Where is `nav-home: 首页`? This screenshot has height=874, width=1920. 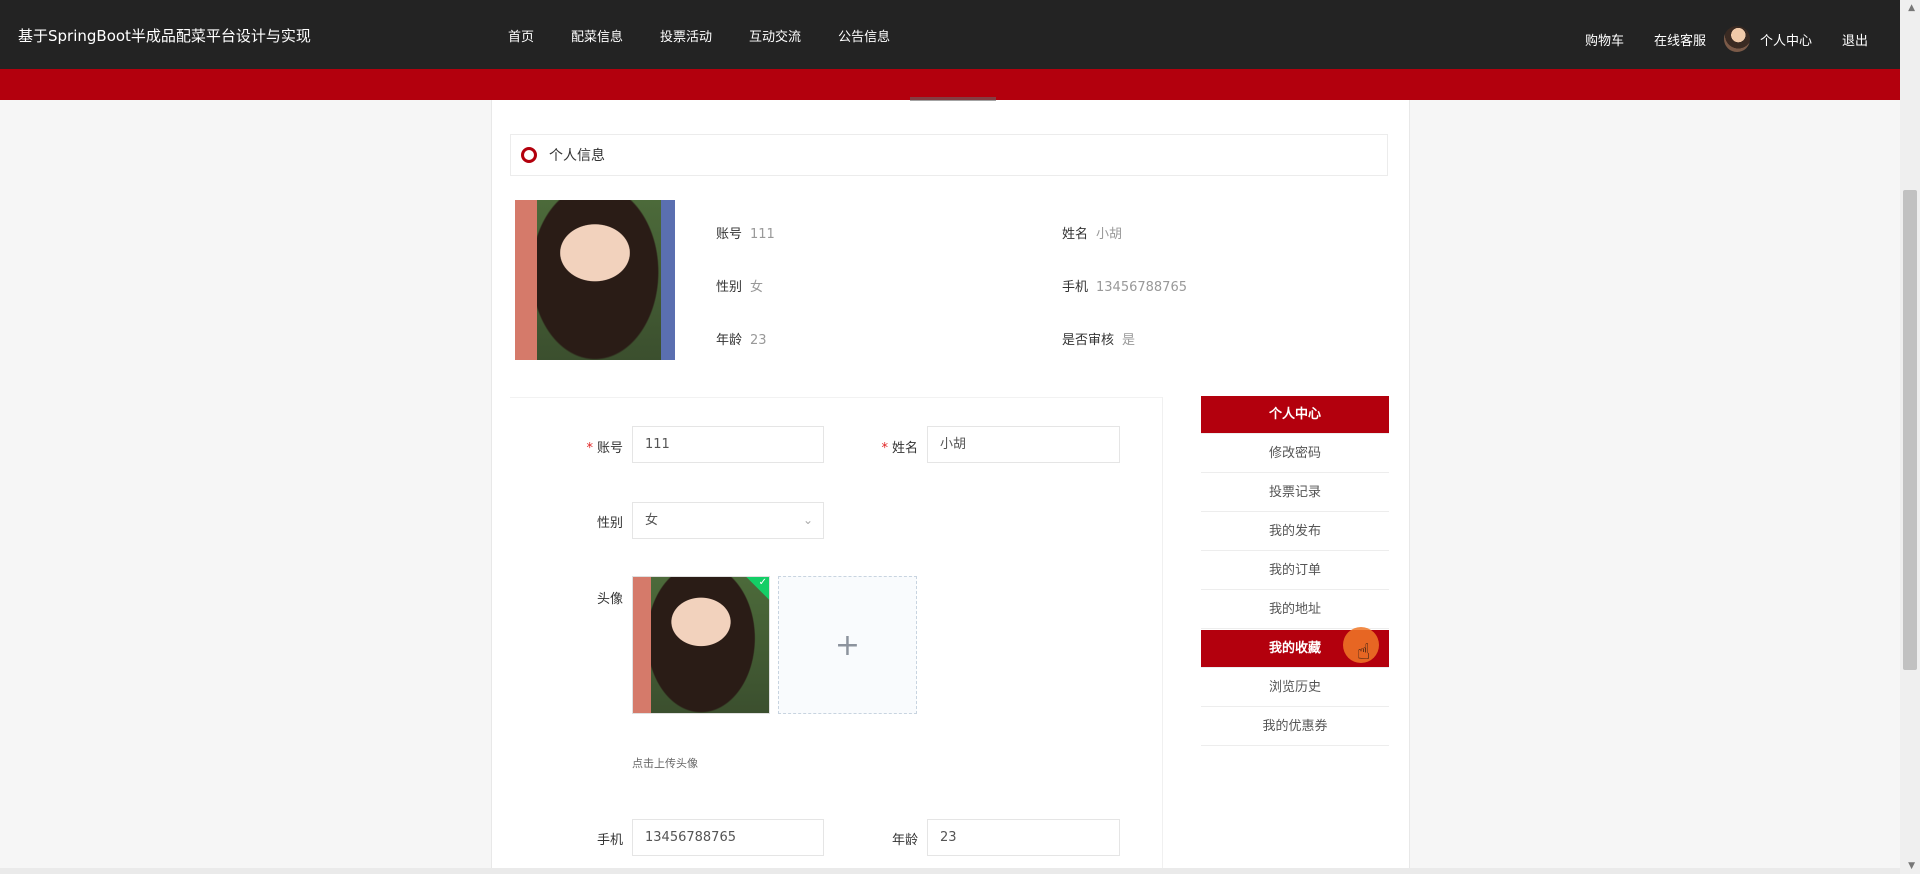
nav-home: 首页 is located at coordinates (521, 35).